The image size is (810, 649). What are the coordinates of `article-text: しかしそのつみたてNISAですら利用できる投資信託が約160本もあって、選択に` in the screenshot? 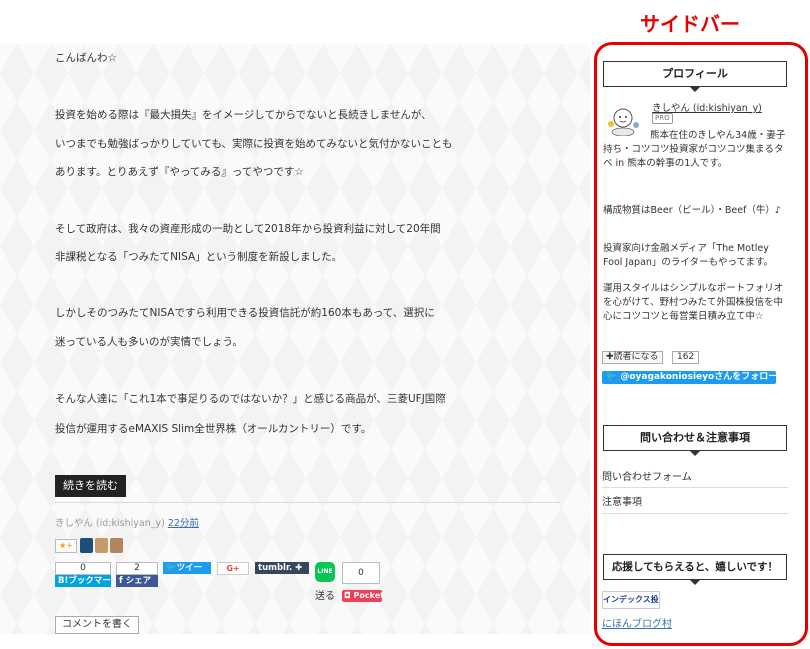 It's located at (245, 313).